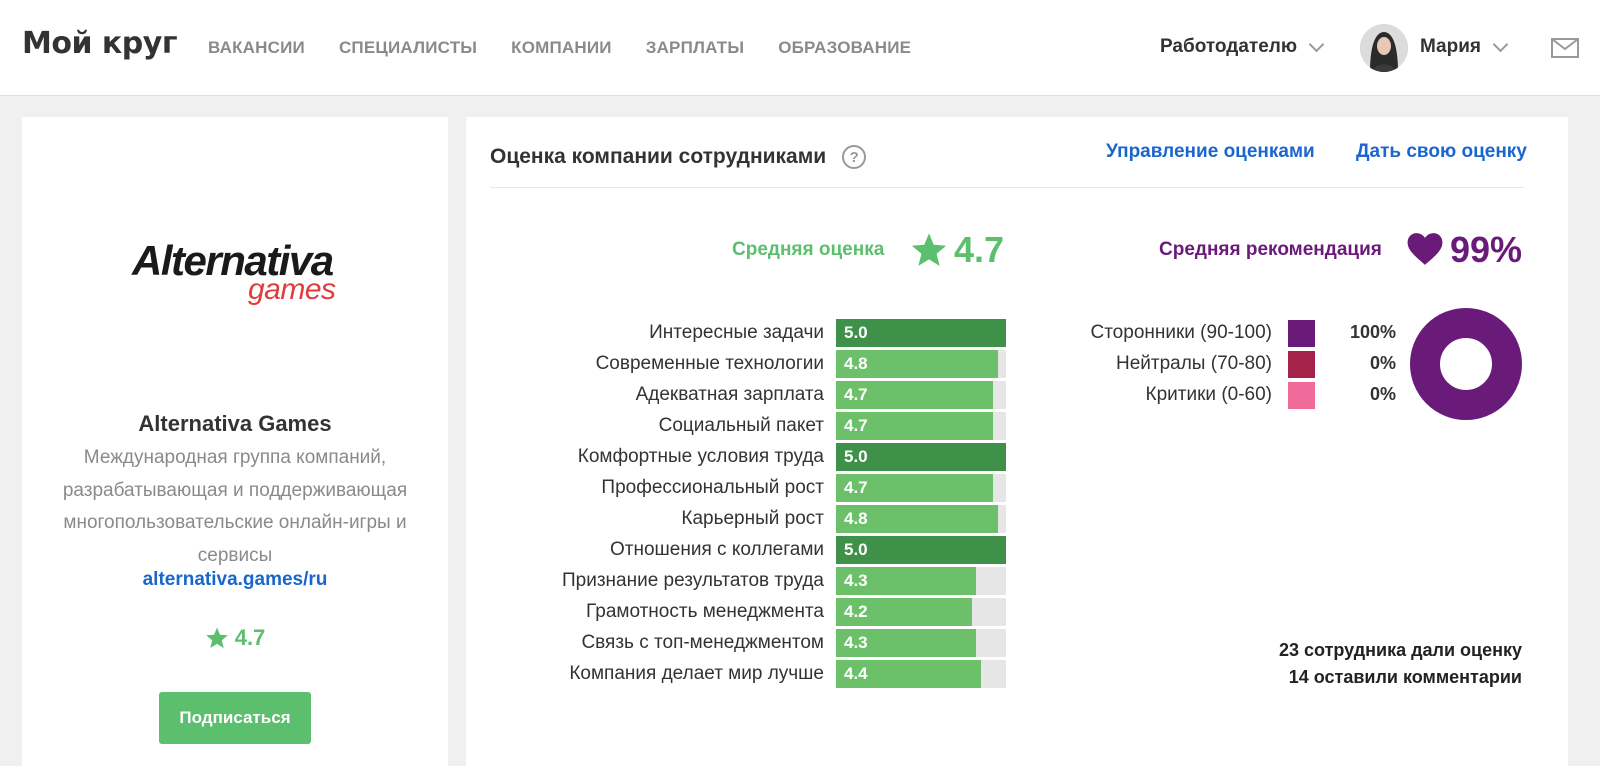  What do you see at coordinates (844, 48) in the screenshot?
I see `nav-education: ОБРАЗОВАНИЕ` at bounding box center [844, 48].